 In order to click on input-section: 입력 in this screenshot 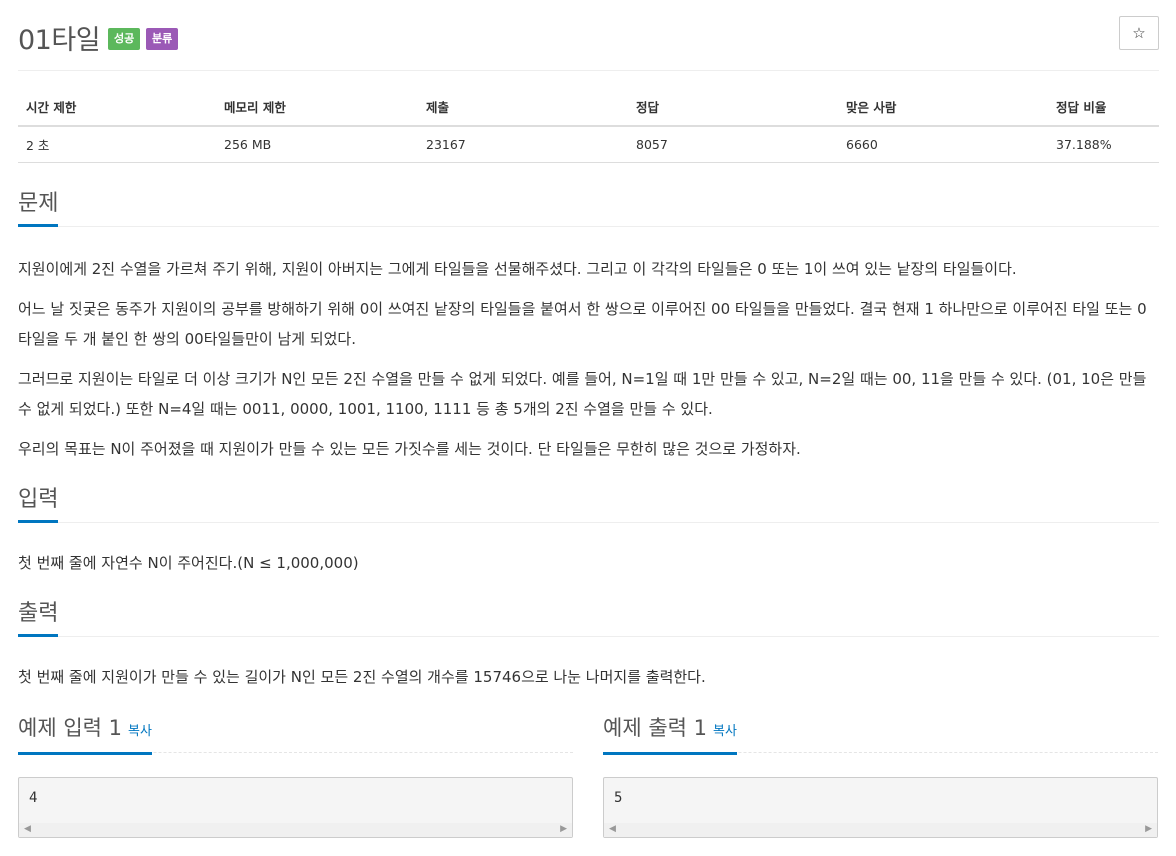, I will do `click(588, 504)`.